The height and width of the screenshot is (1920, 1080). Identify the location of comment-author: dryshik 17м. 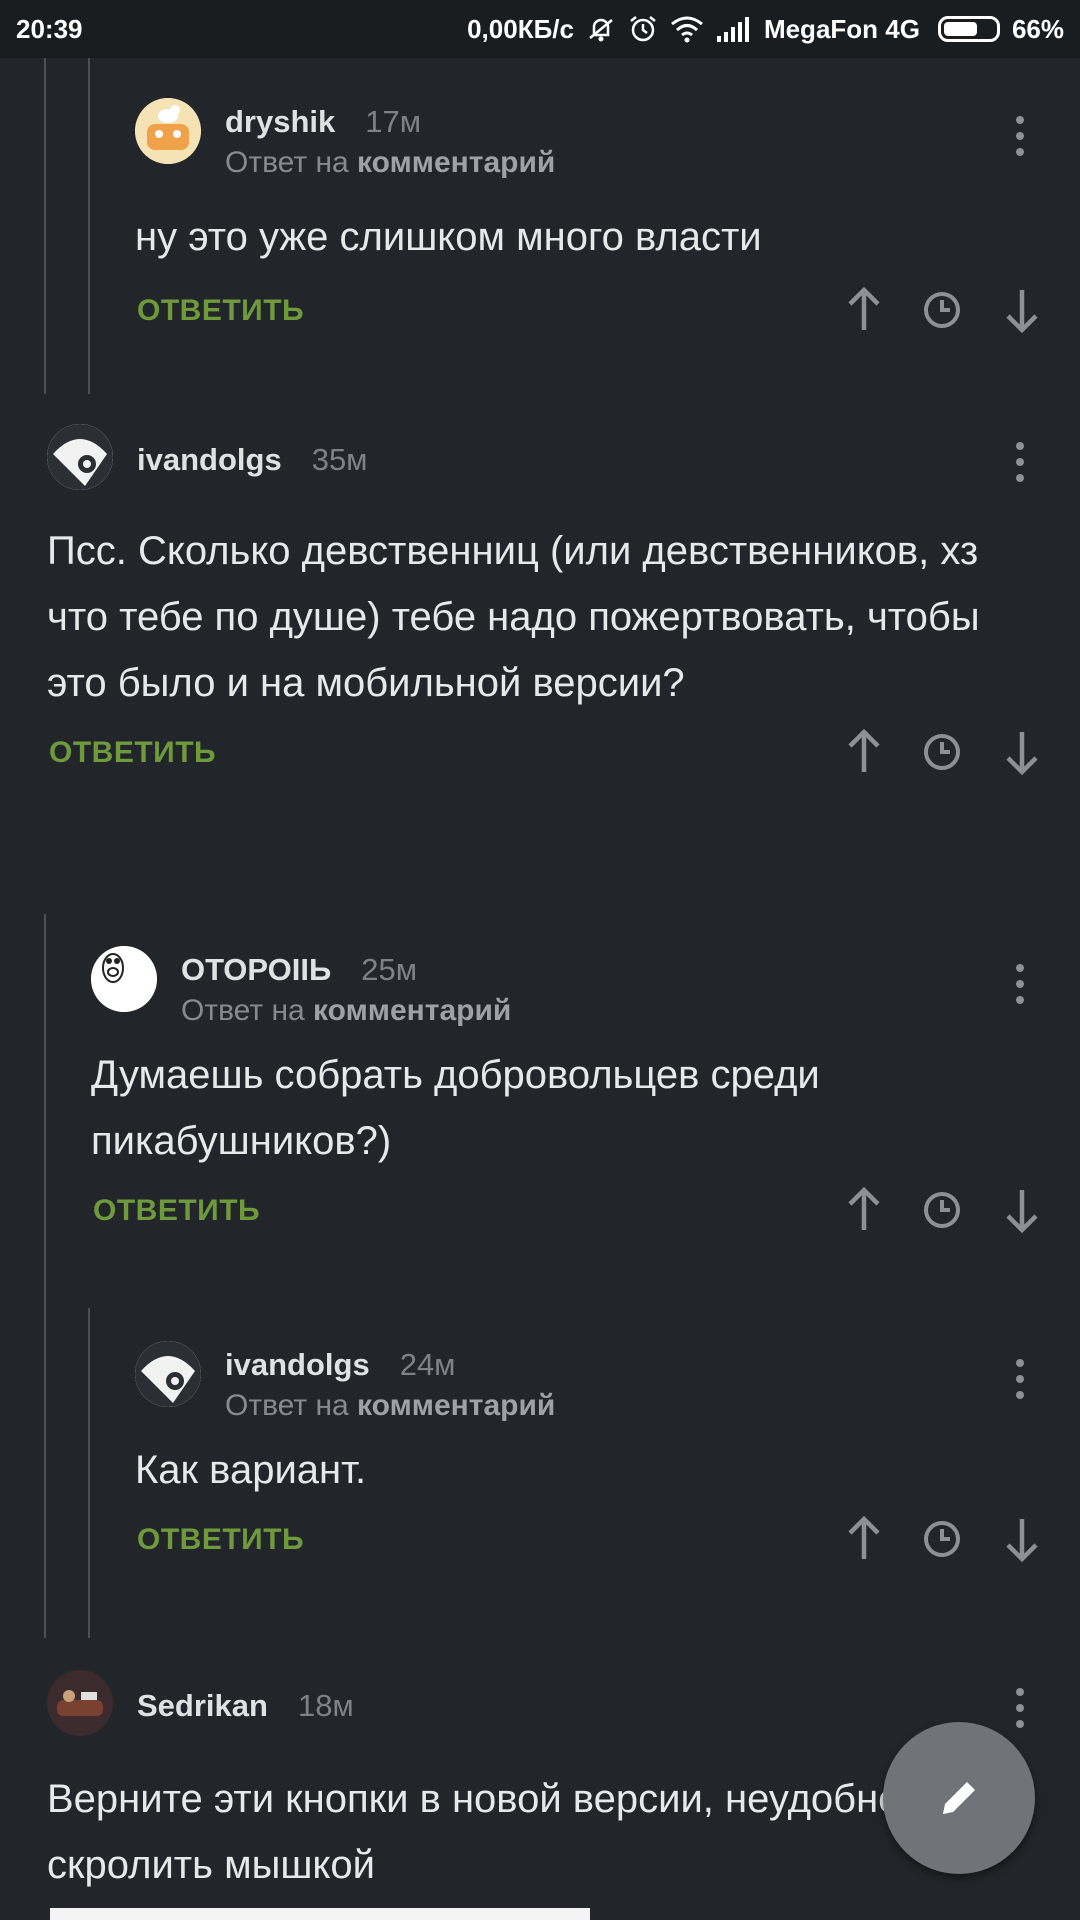
(323, 122).